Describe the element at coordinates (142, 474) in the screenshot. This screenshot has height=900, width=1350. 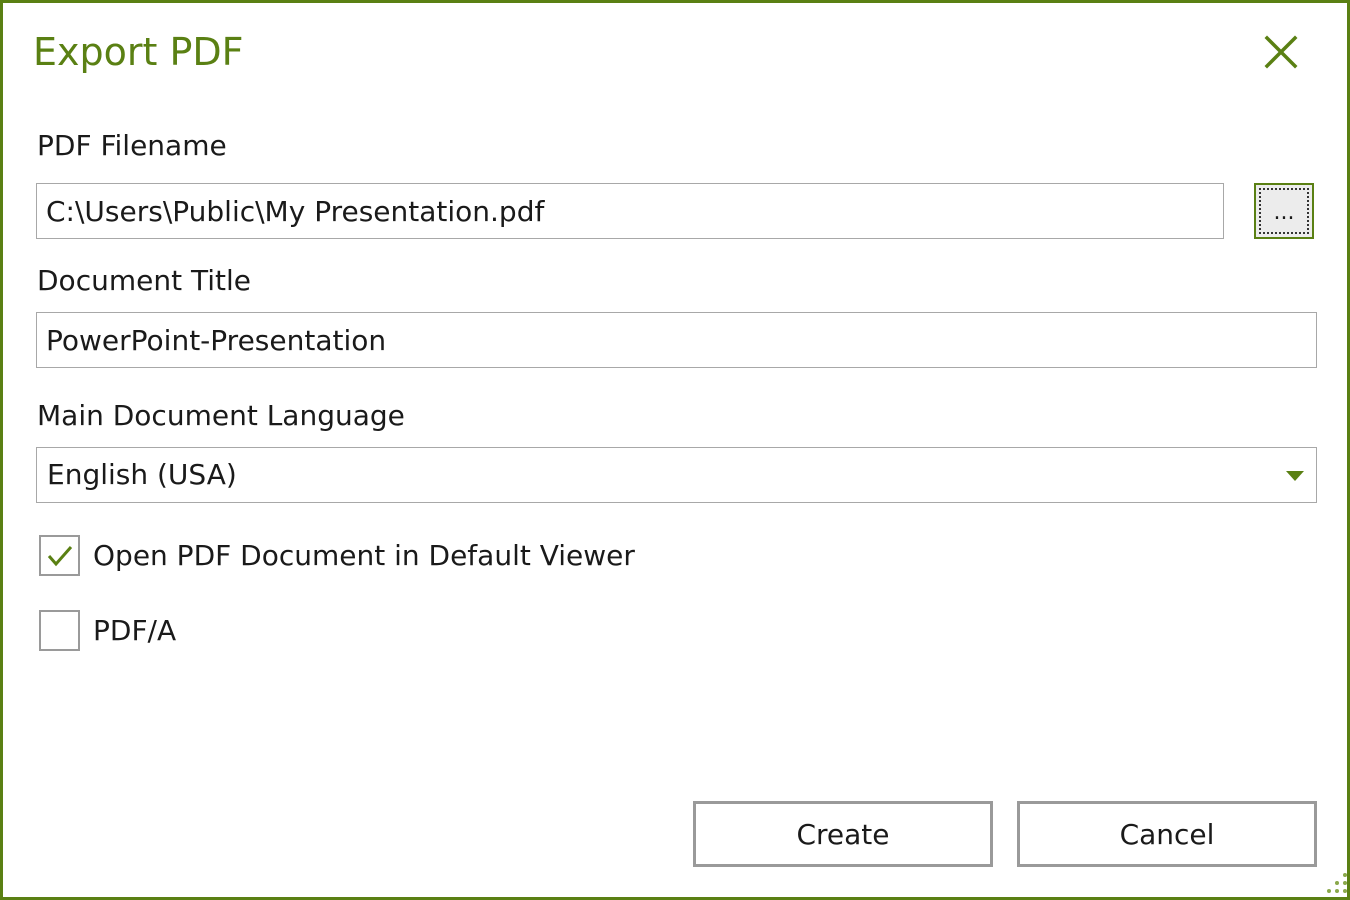
I see `language-selected-value: English (USA)` at that location.